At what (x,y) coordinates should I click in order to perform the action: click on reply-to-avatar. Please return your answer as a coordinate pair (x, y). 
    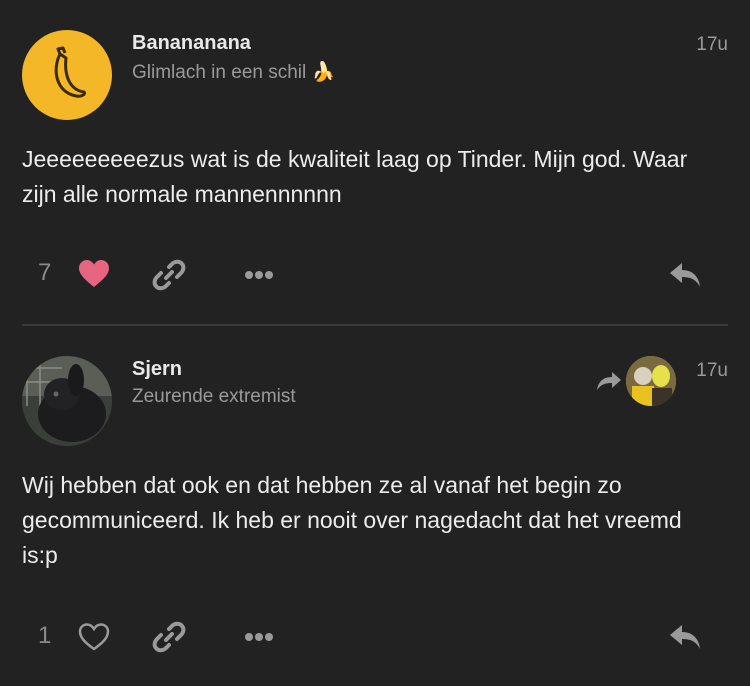
    Looking at the image, I should click on (651, 381).